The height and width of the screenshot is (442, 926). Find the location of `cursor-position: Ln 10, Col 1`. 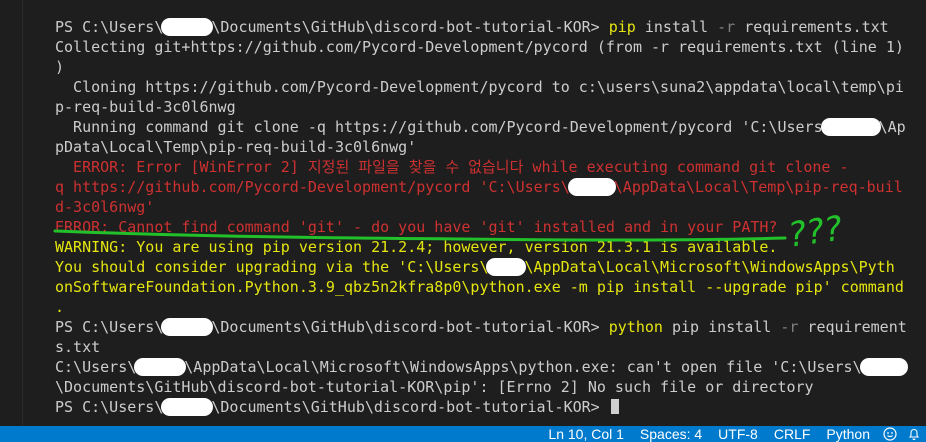

cursor-position: Ln 10, Col 1 is located at coordinates (586, 434).